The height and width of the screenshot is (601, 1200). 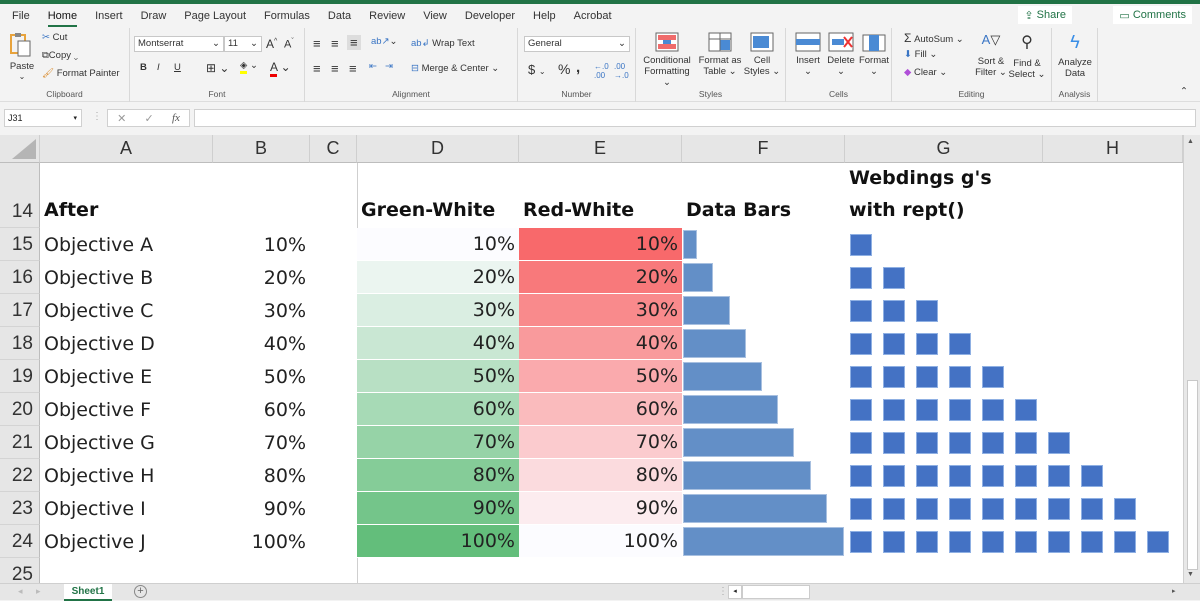 What do you see at coordinates (438, 442) in the screenshot?
I see `green-white-cell: 70%` at bounding box center [438, 442].